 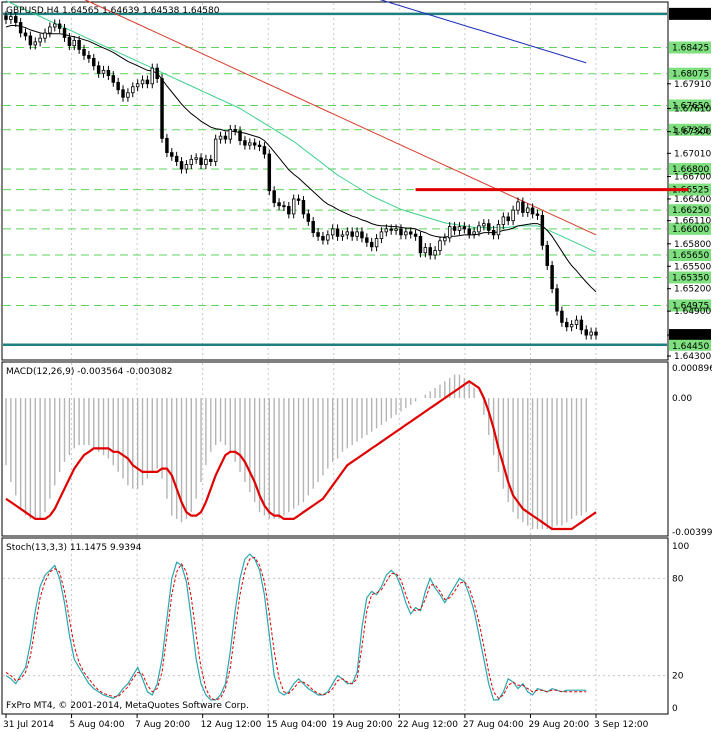 What do you see at coordinates (74, 548) in the screenshot?
I see `stoch-title: Stoch(13,3,3) 11.1475 9.9394` at bounding box center [74, 548].